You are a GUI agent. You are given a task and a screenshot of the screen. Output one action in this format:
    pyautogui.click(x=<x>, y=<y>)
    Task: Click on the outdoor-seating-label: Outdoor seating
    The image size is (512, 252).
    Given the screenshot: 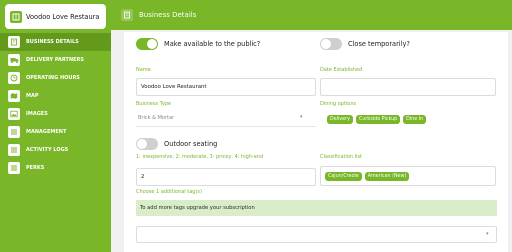 What is the action you would take?
    pyautogui.click(x=191, y=144)
    